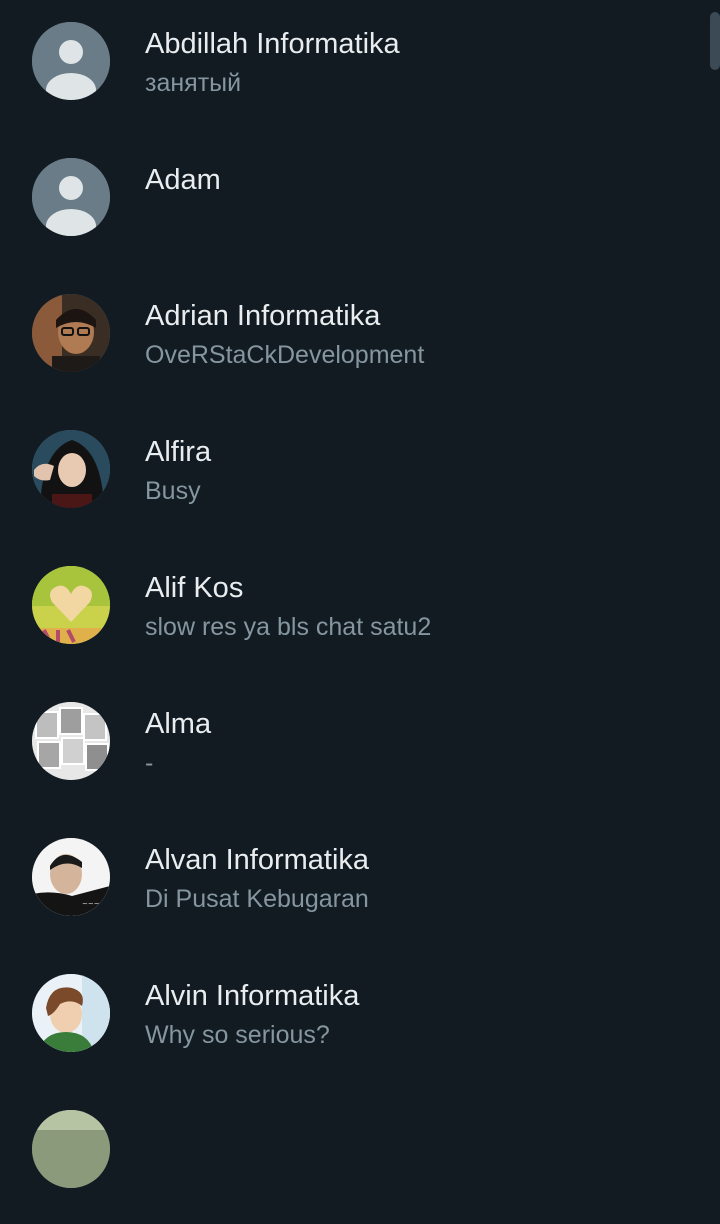  What do you see at coordinates (360, 476) in the screenshot?
I see `contact-row-alfira: Alfira Busy` at bounding box center [360, 476].